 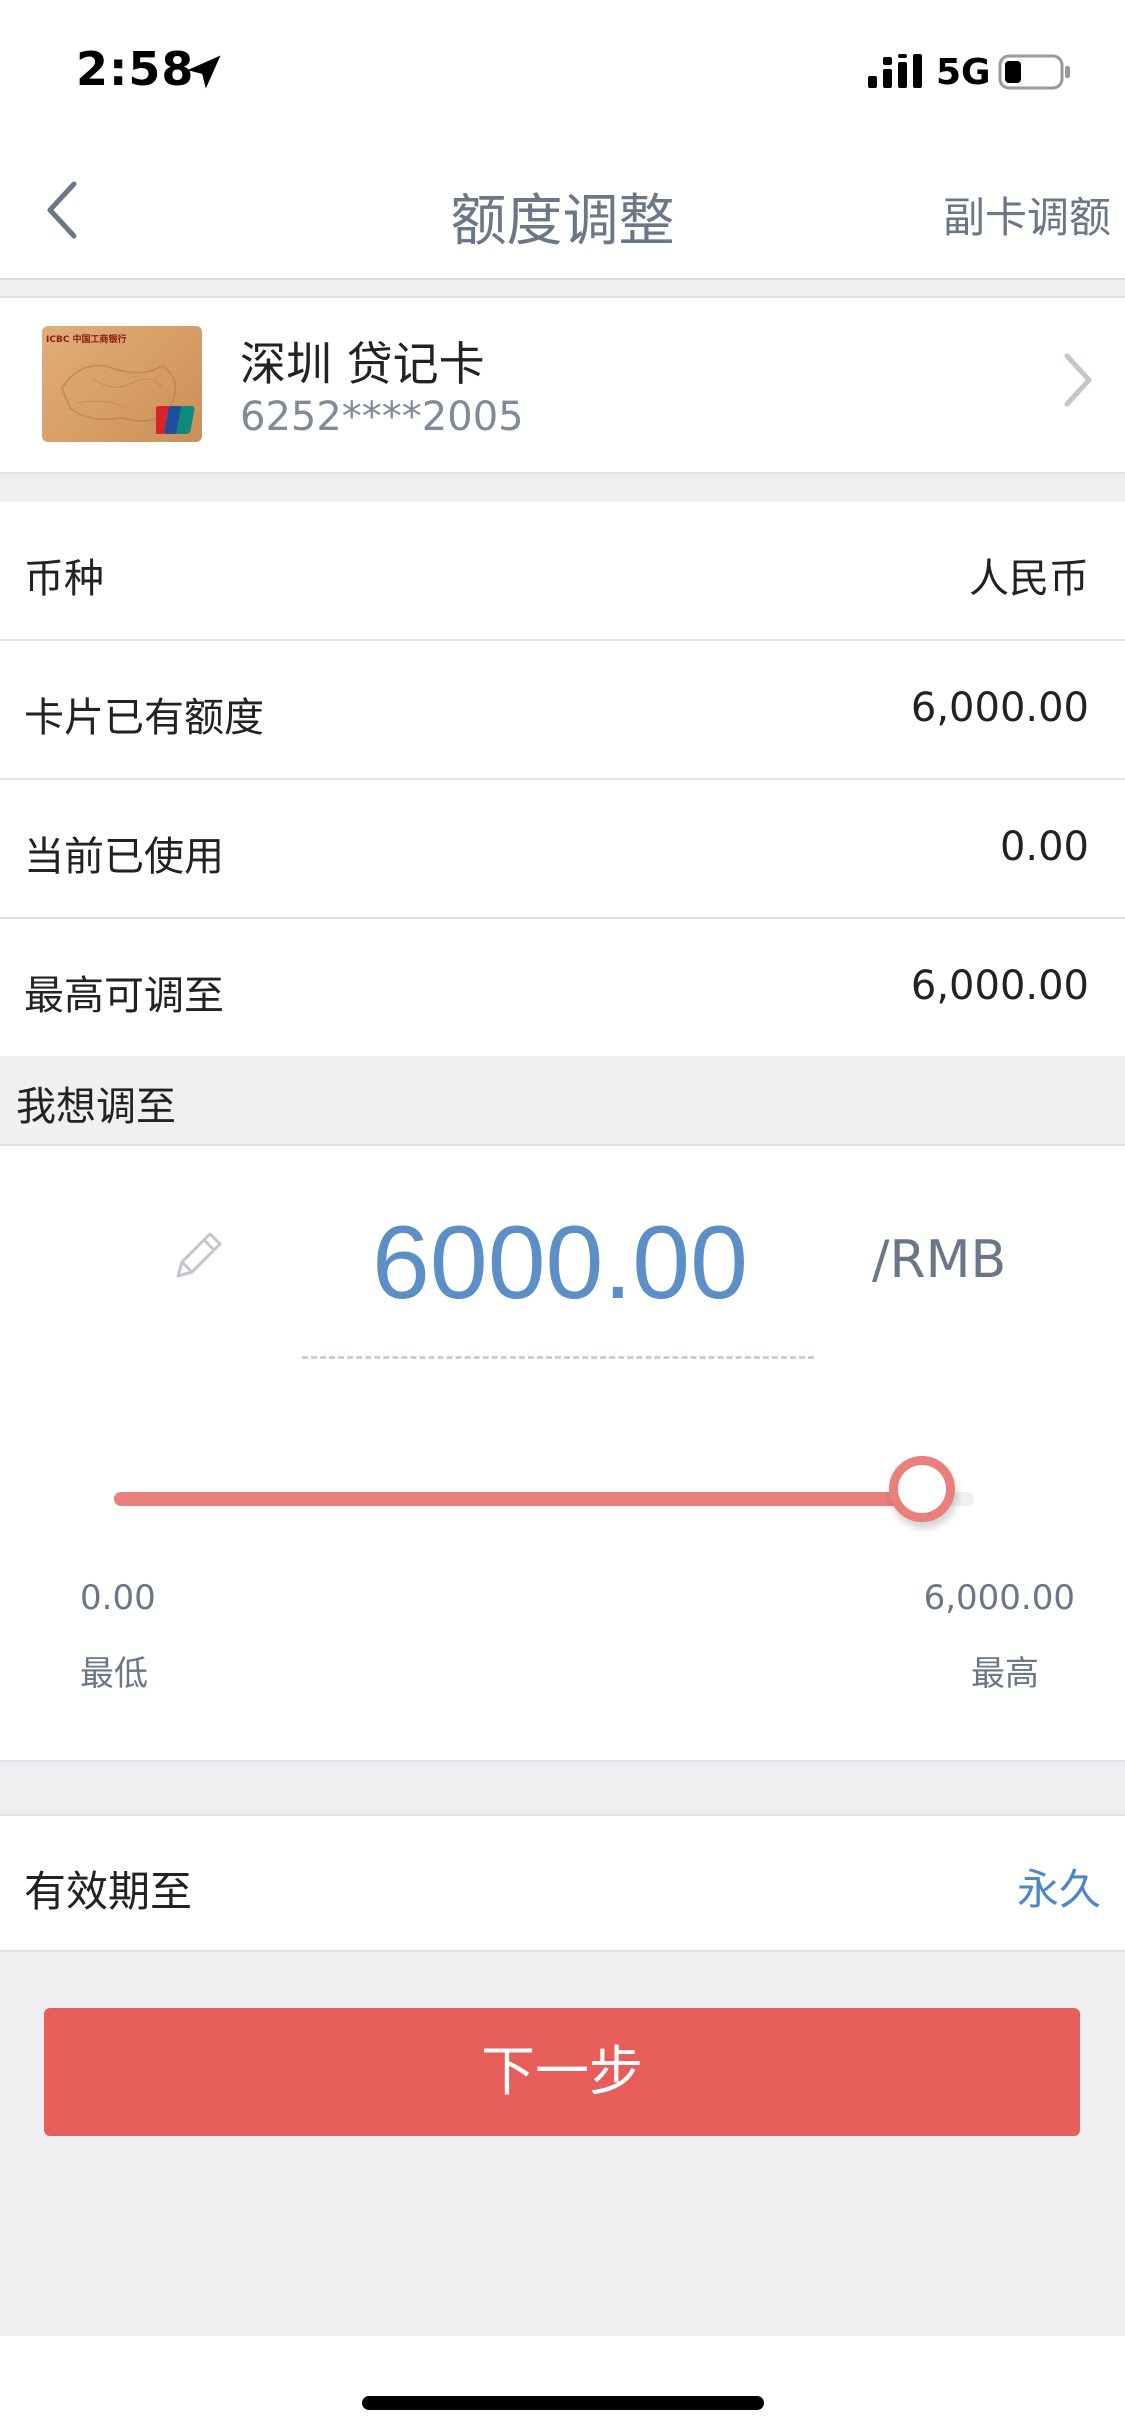 I want to click on amount-unit: /RMB, so click(x=939, y=1260).